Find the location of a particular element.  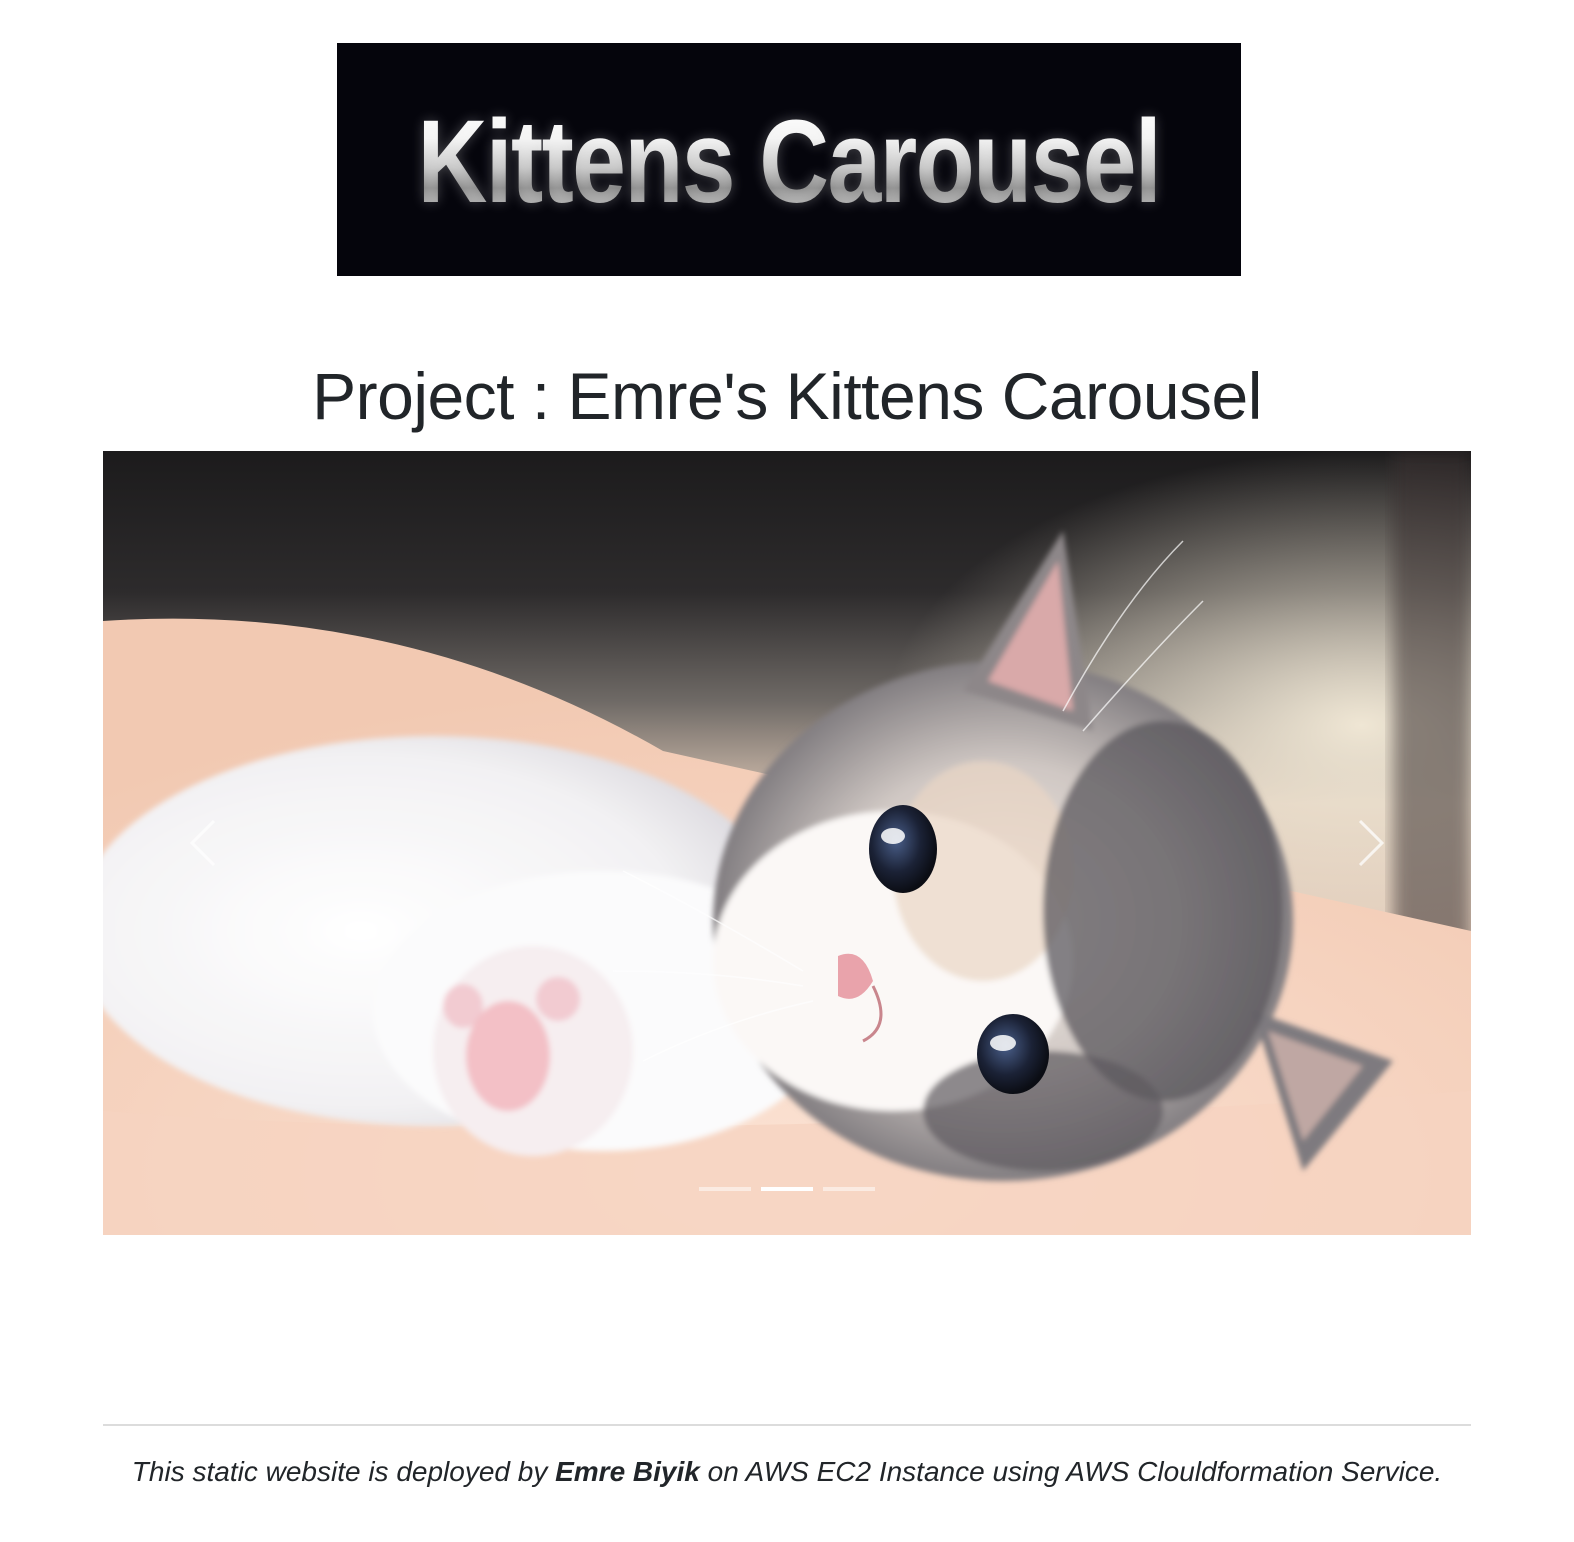

footer-divider is located at coordinates (787, 1425).